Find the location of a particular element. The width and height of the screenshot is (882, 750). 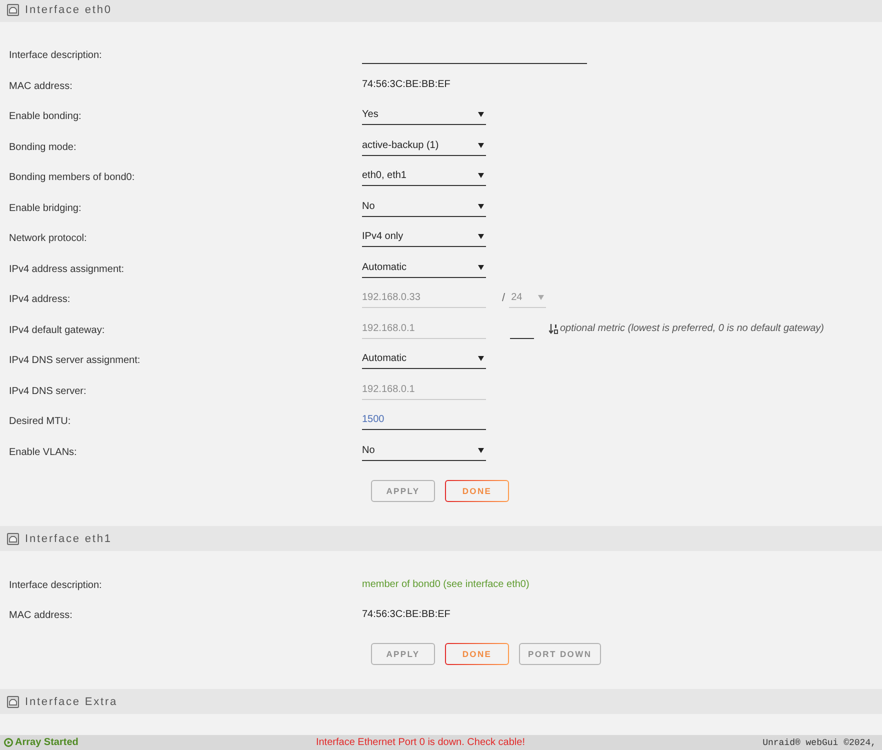

field-label: IPv4 default gateway: is located at coordinates (57, 330).